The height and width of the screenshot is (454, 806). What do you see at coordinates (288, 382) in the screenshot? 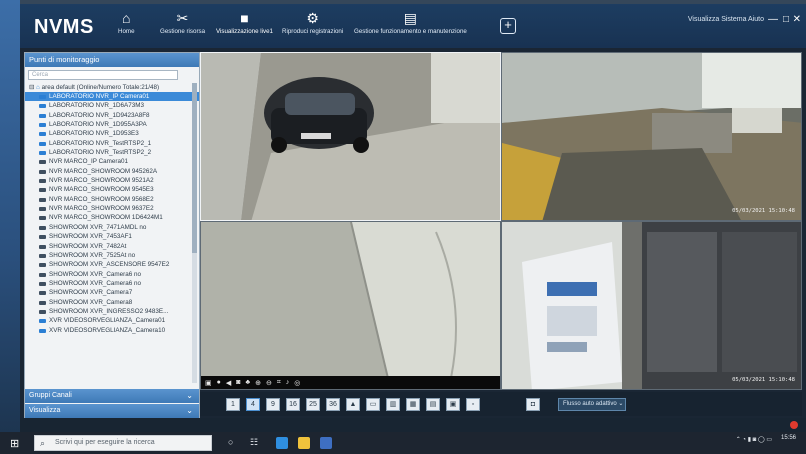
I see `talk-icon: ♪` at bounding box center [288, 382].